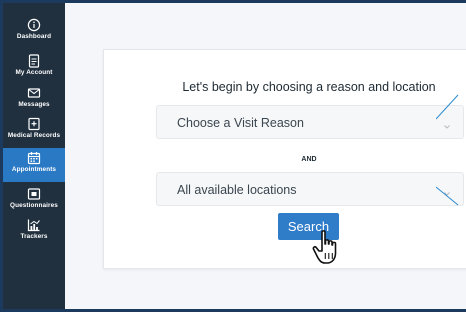  I want to click on calendar-icon, so click(34, 158).